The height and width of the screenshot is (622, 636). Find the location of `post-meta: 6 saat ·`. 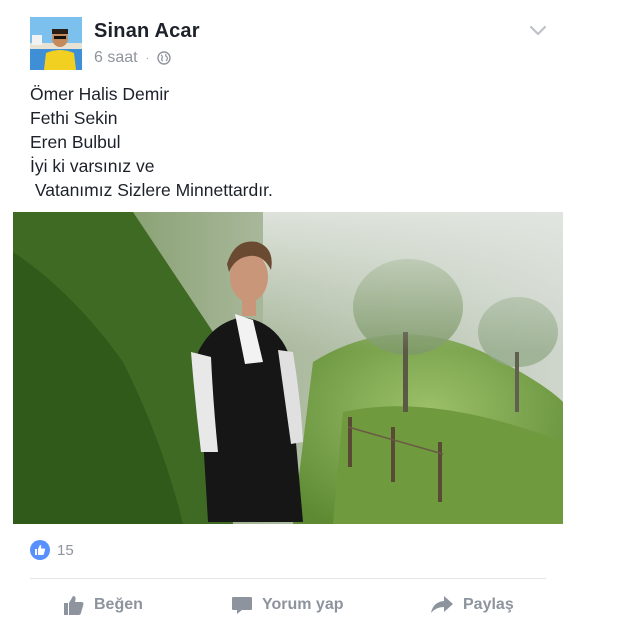

post-meta: 6 saat · is located at coordinates (132, 58).